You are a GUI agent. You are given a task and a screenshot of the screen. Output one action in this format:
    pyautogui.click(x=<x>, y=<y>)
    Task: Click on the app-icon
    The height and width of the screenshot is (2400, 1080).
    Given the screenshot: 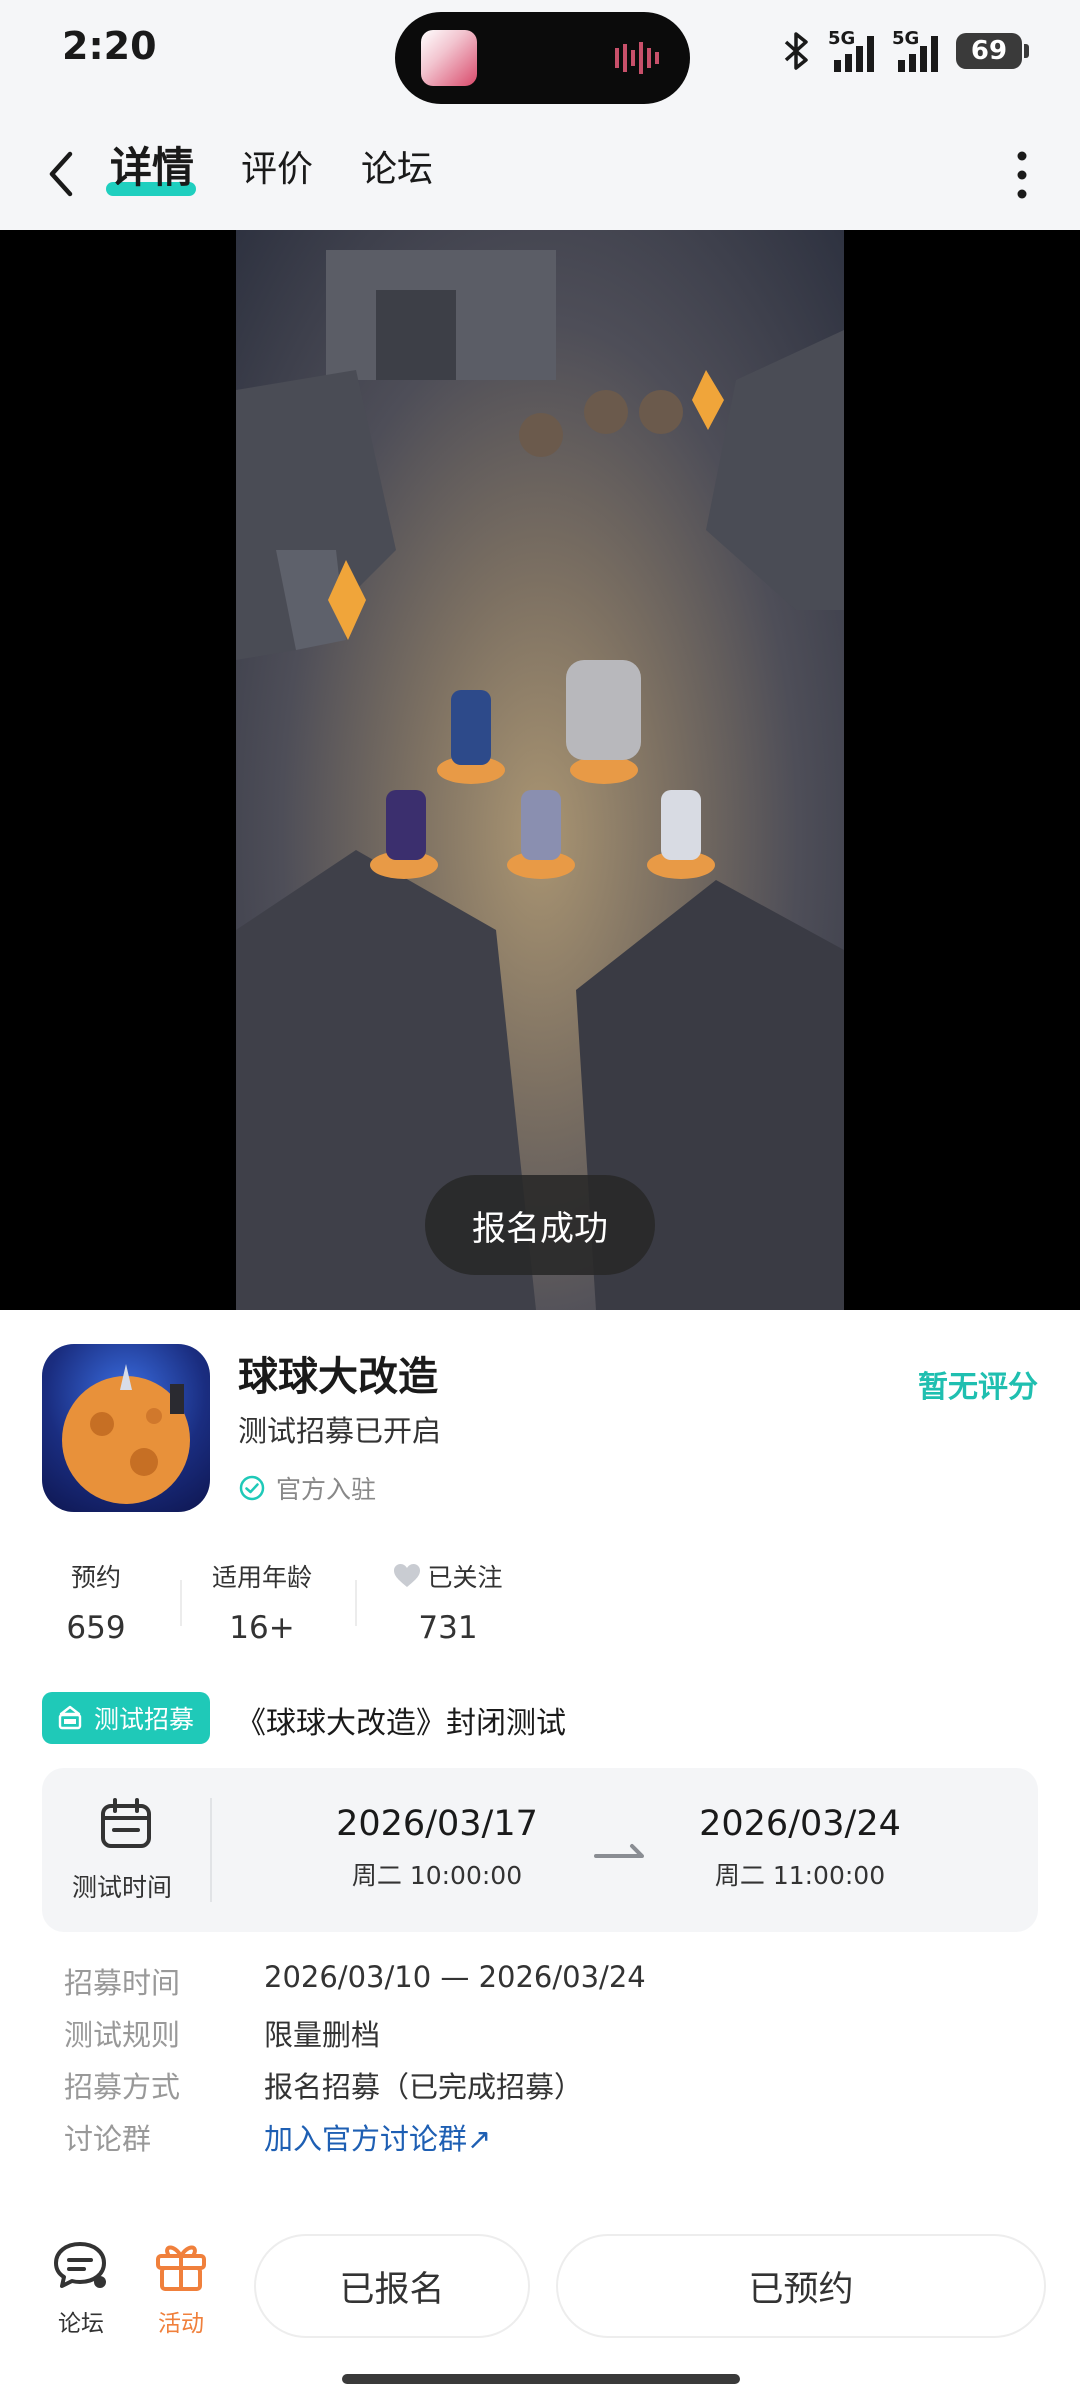 What is the action you would take?
    pyautogui.click(x=126, y=1428)
    